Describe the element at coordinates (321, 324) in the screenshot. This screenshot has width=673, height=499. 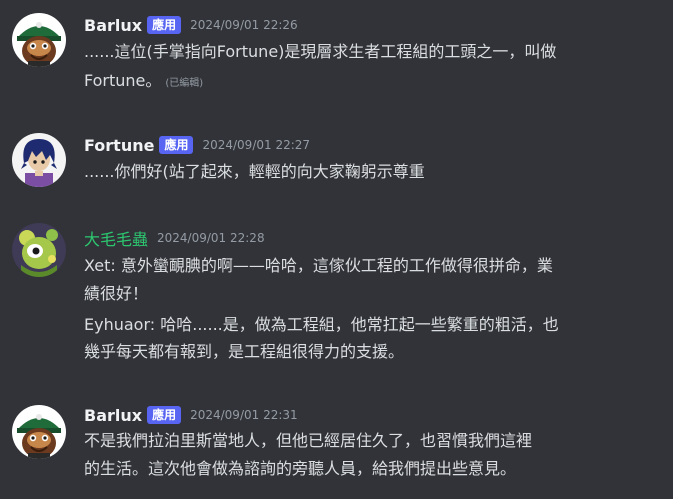
I see `message-text: Eyhuaor: 哈哈......是，做為工程組，他常扛起一些繁重的粗活，也` at that location.